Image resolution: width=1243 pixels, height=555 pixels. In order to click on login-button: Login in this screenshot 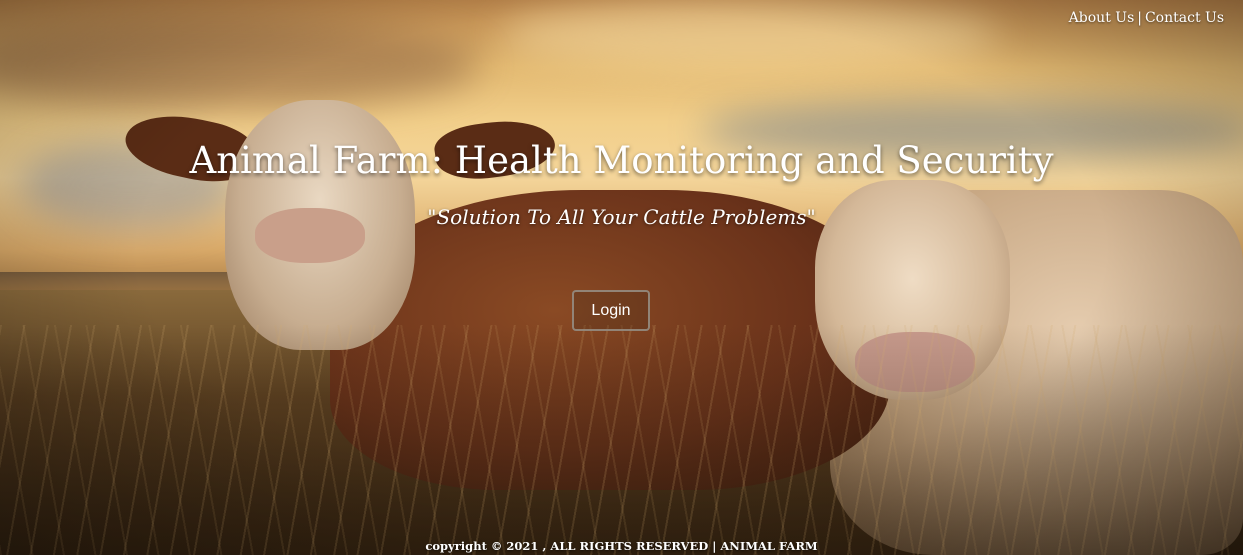, I will do `click(611, 310)`.